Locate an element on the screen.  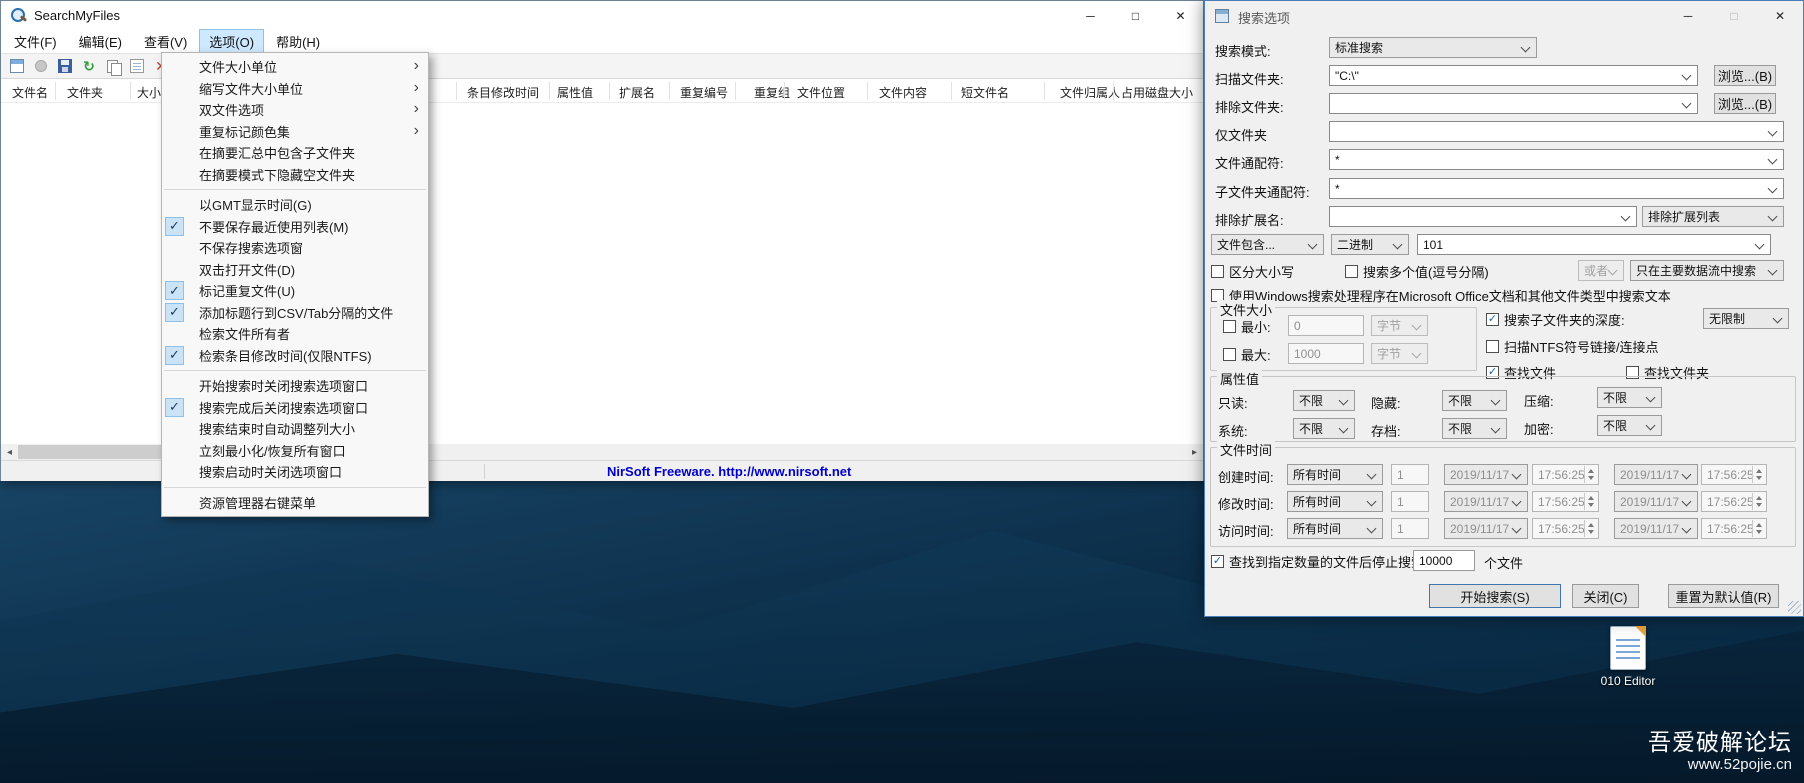
attr-readonly-select: 不限 is located at coordinates (1324, 400).